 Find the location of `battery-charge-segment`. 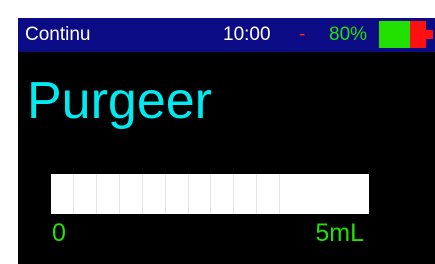

battery-charge-segment is located at coordinates (394, 34).